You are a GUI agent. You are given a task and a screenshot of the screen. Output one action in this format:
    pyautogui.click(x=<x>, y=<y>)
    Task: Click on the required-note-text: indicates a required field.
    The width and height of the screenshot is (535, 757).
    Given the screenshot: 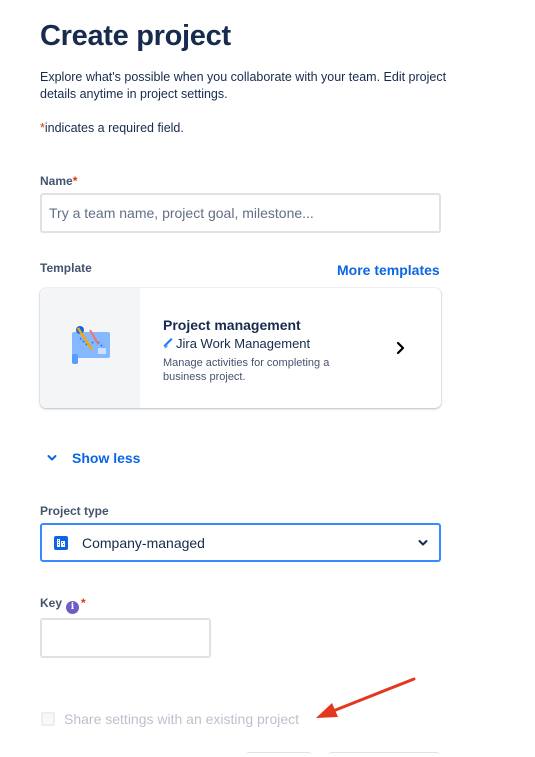 What is the action you would take?
    pyautogui.click(x=114, y=128)
    